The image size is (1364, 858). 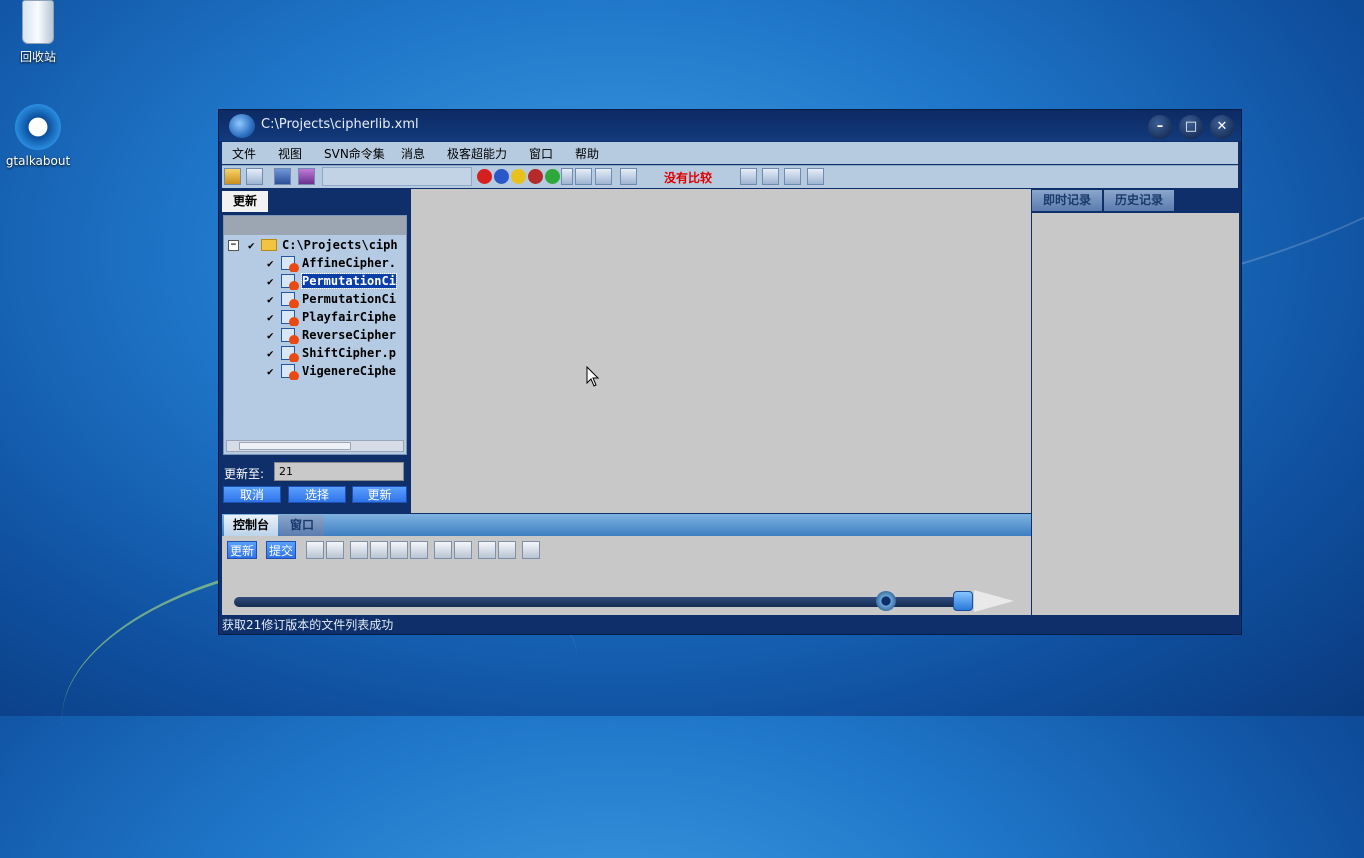 What do you see at coordinates (748, 176) in the screenshot?
I see `expand-icon` at bounding box center [748, 176].